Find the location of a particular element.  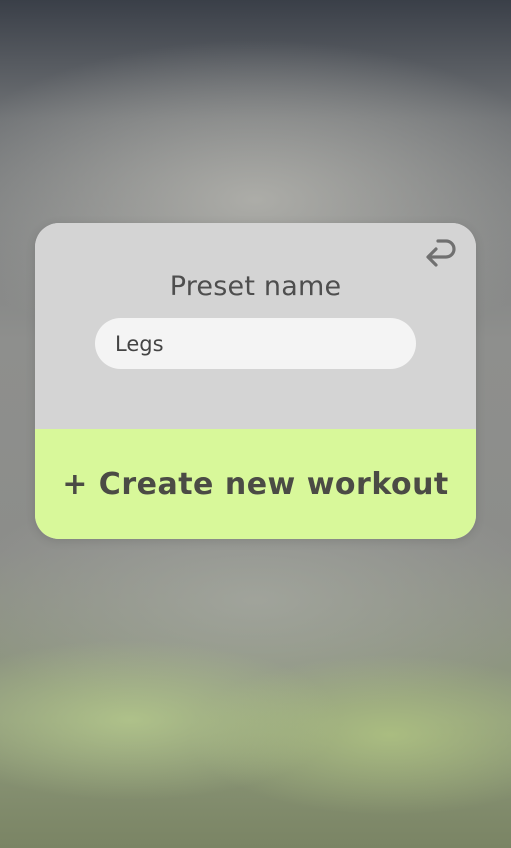

return-arrow-icon is located at coordinates (441, 253).